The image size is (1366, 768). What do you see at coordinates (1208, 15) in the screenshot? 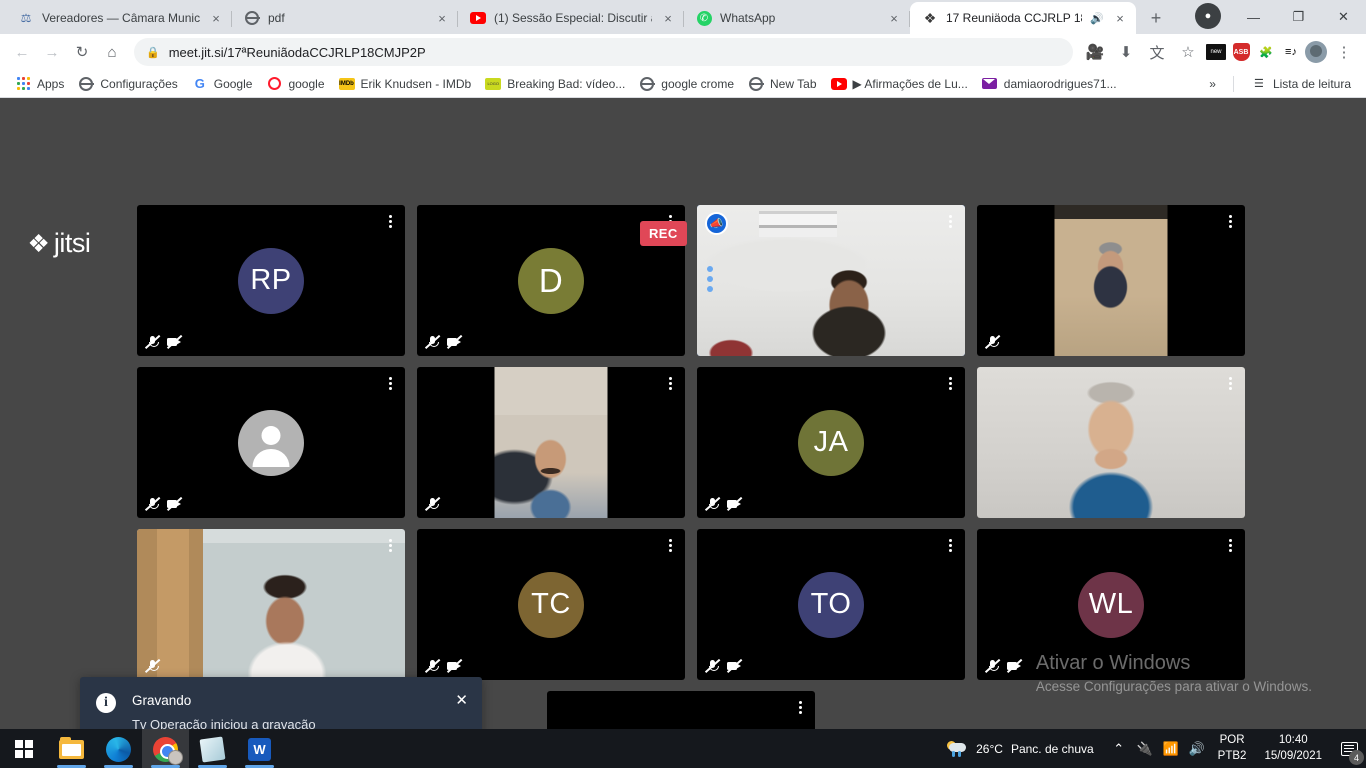
I see `profile-chip-icon: ●` at bounding box center [1208, 15].